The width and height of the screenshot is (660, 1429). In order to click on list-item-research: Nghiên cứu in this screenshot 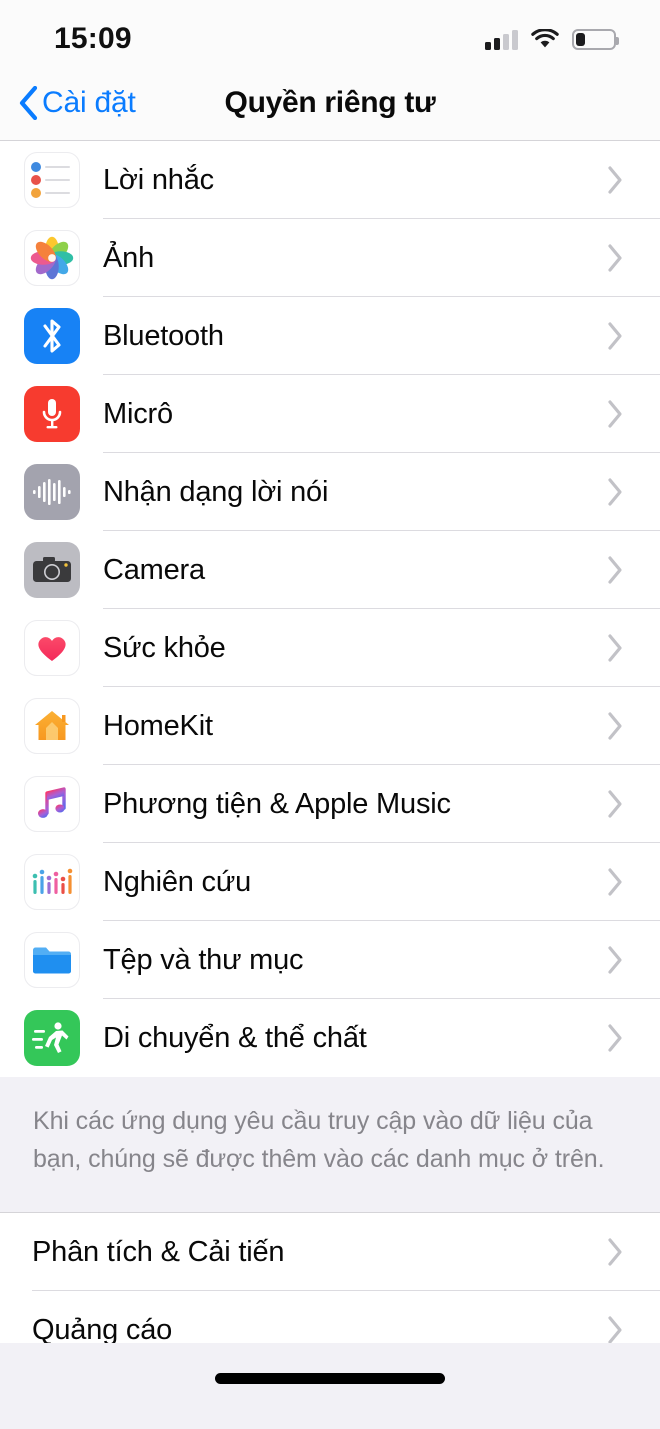, I will do `click(330, 882)`.